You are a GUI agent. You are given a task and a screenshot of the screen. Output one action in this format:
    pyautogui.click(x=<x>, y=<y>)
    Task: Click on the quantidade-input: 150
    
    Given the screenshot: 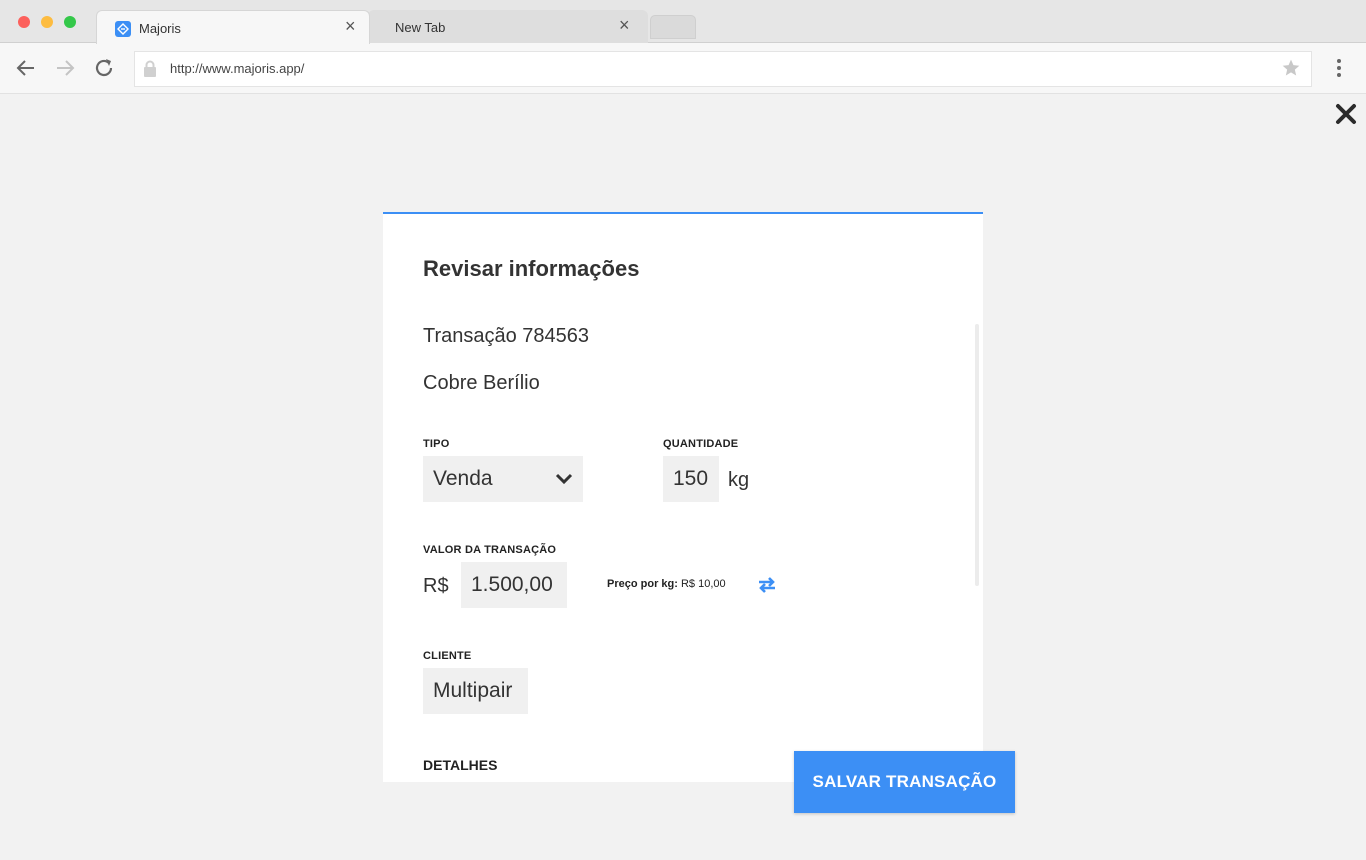 What is the action you would take?
    pyautogui.click(x=691, y=479)
    